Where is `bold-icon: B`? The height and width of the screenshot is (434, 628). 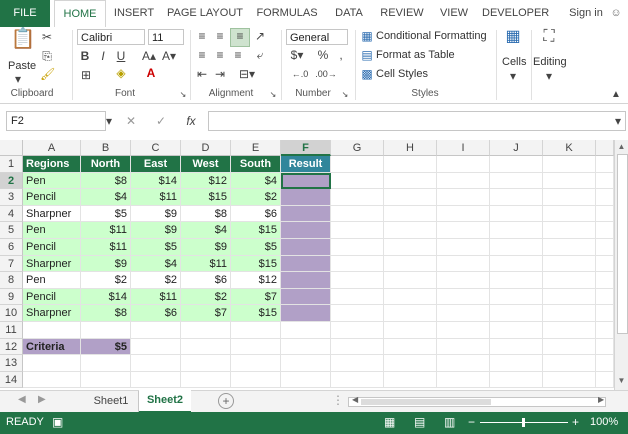
bold-icon: B is located at coordinates (85, 56).